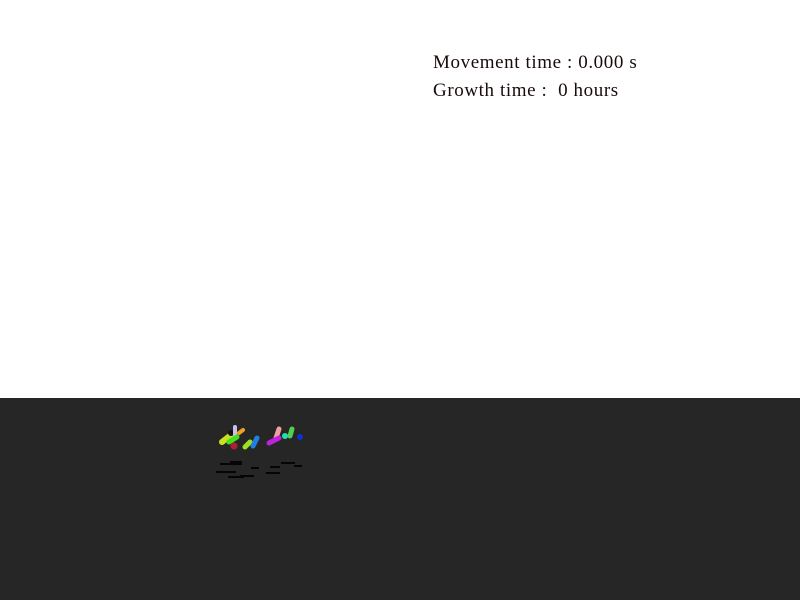  I want to click on movement-time-line: Movement time : 0.000 s, so click(535, 63).